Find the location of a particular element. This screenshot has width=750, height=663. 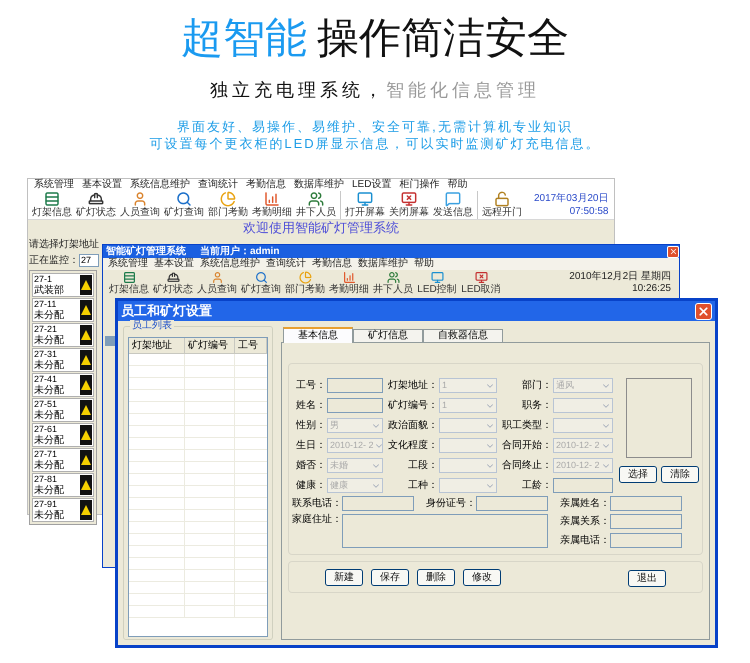

rack-item: 27-41 未分配 is located at coordinates (63, 385).